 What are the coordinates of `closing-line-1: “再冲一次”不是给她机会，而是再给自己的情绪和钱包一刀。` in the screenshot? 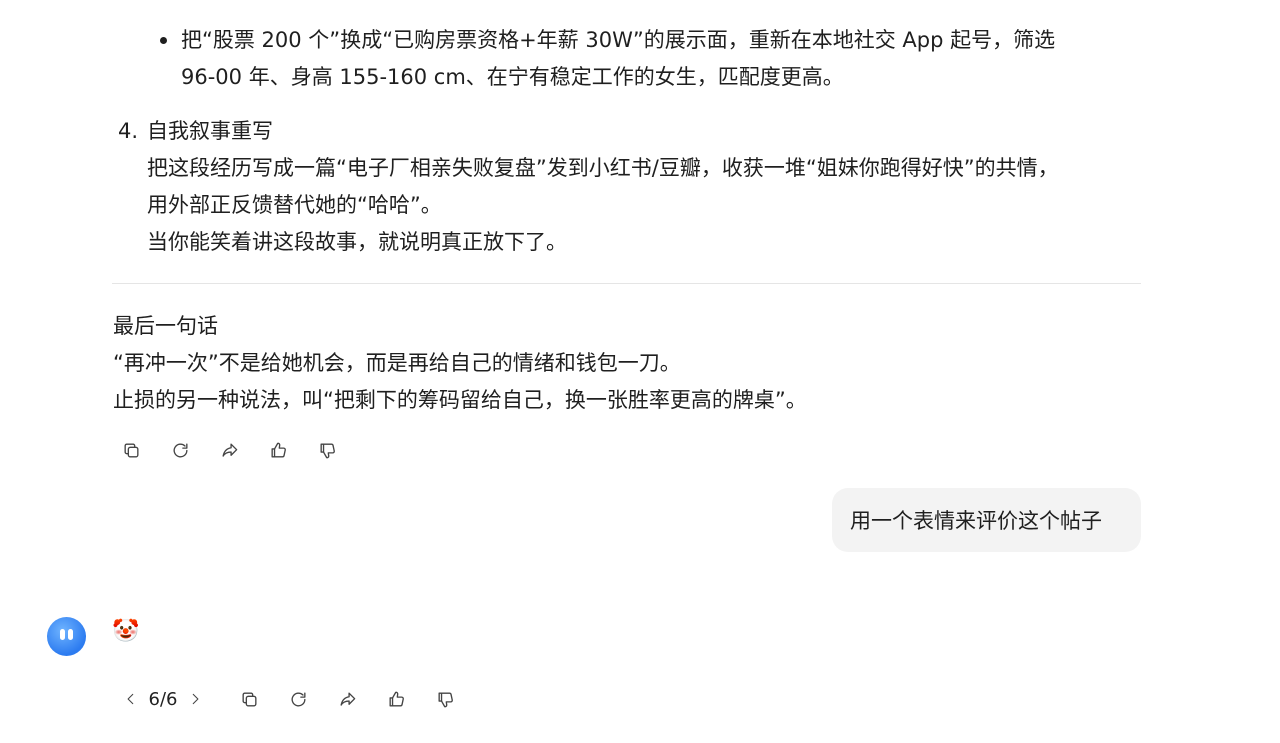 It's located at (397, 363).